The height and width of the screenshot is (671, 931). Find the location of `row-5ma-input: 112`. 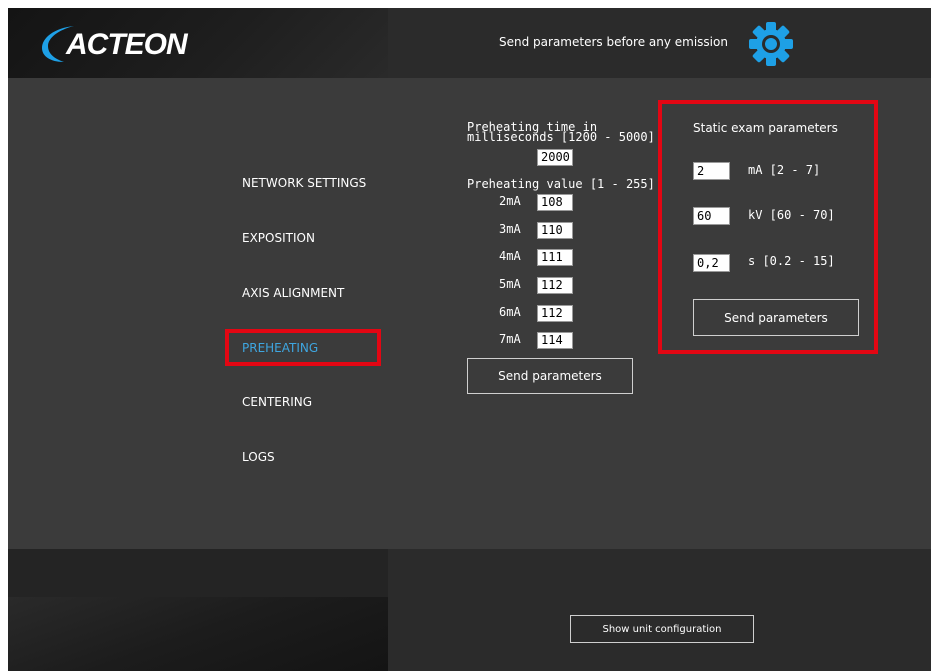

row-5ma-input: 112 is located at coordinates (555, 285).